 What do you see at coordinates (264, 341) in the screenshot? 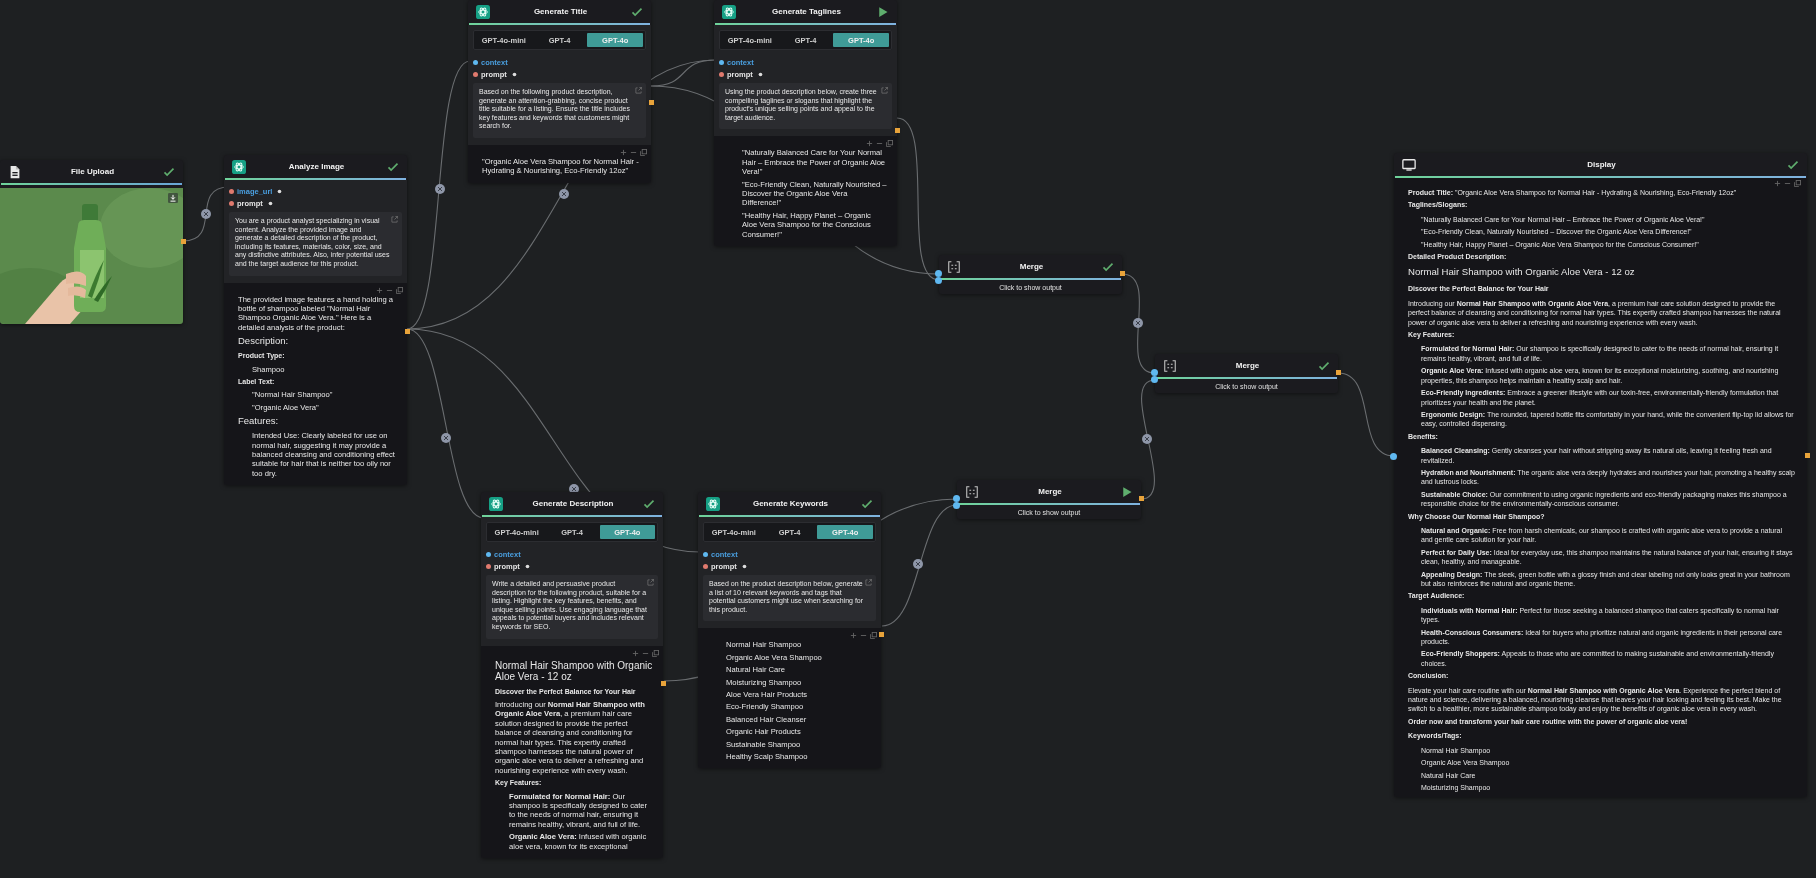
I see `output-heading: Description:` at bounding box center [264, 341].